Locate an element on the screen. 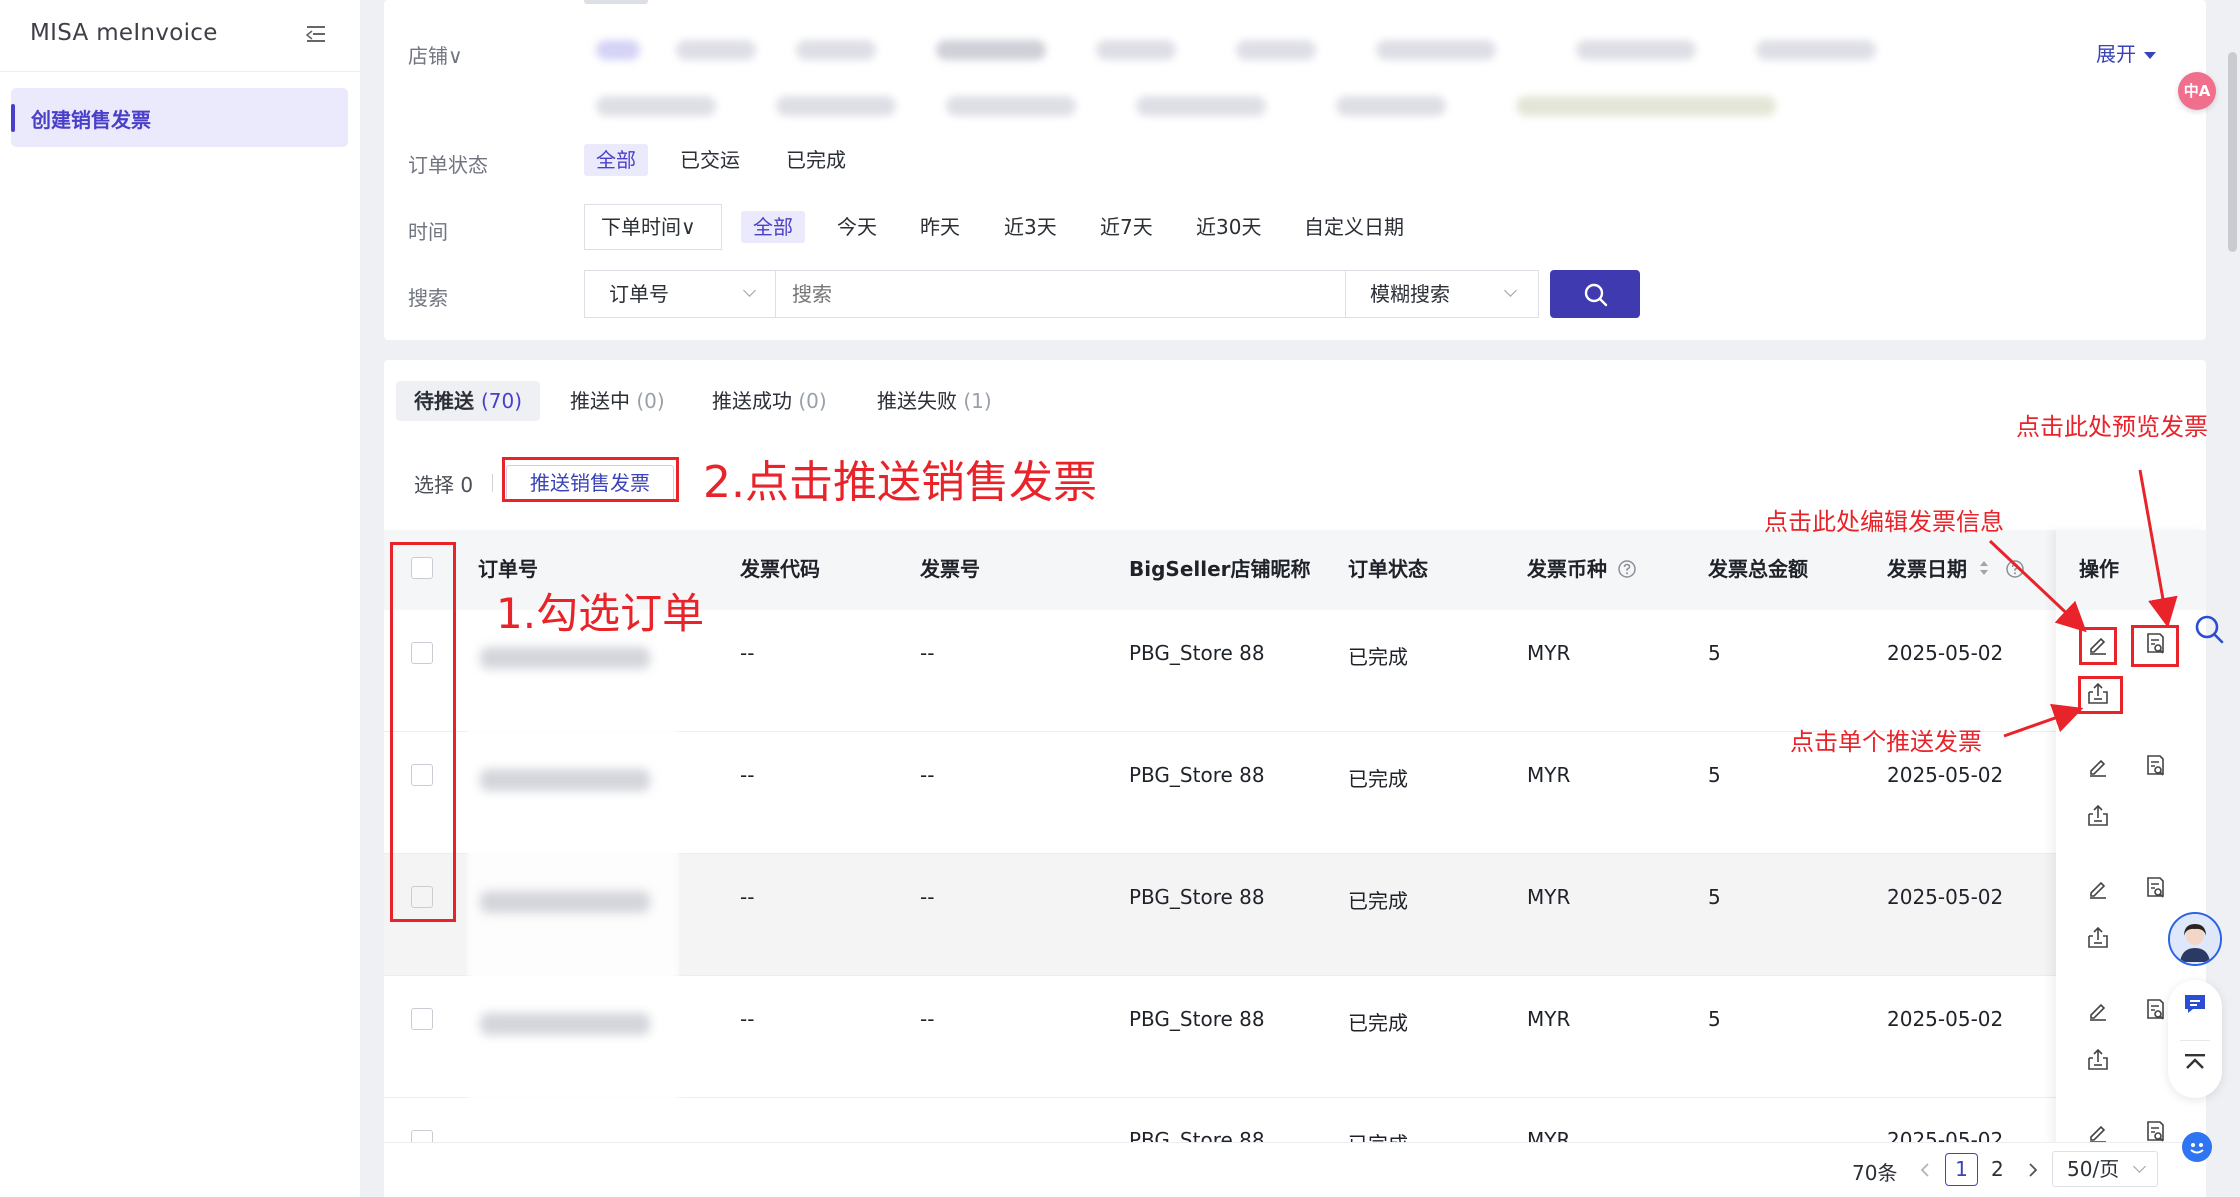  back-to-top-icon is located at coordinates (2195, 1063).